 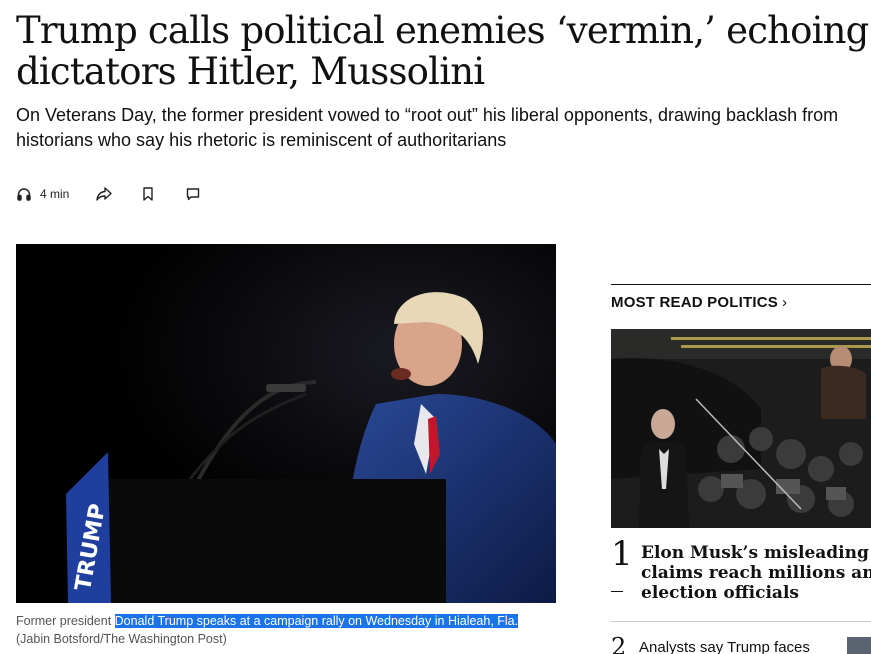 I want to click on listen-time: 4 min, so click(x=55, y=194).